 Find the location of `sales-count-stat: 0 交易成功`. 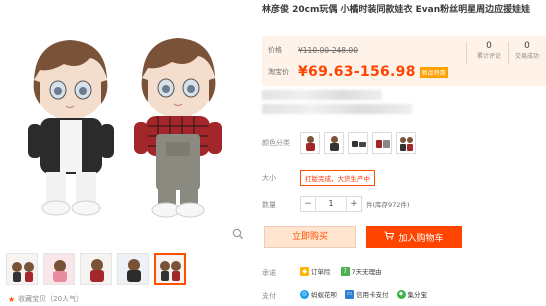

sales-count-stat: 0 交易成功 is located at coordinates (527, 50).